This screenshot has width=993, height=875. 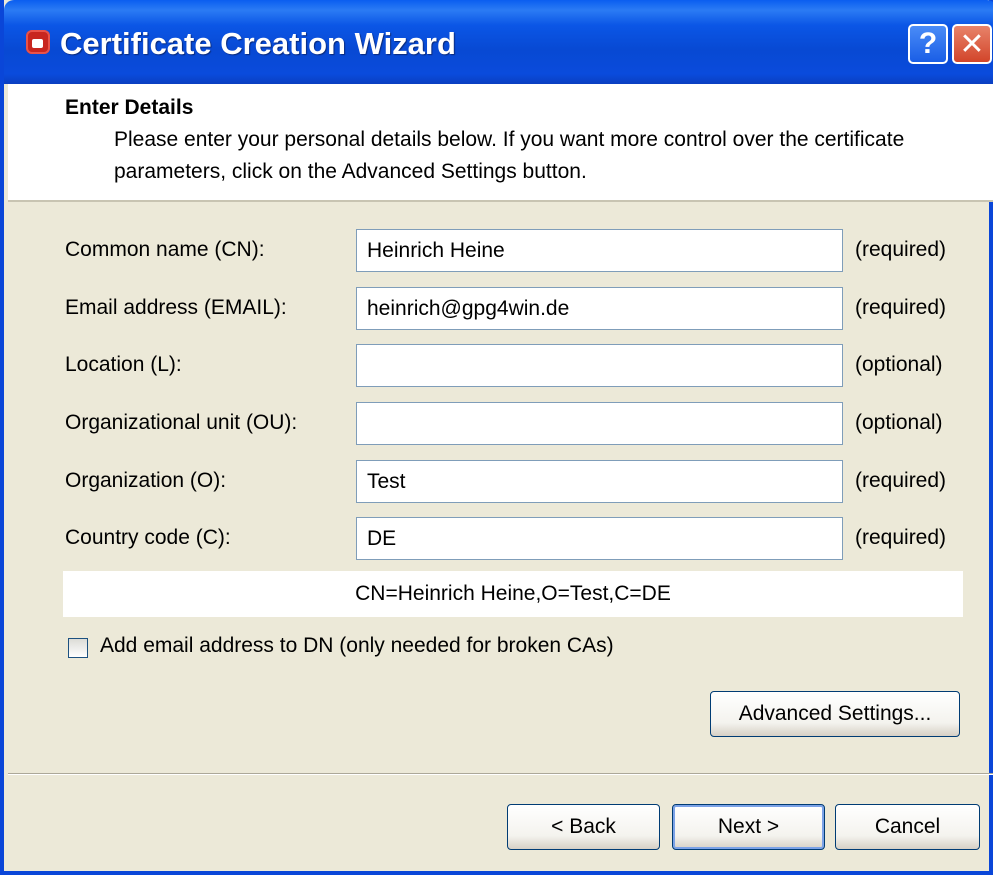 What do you see at coordinates (599, 365) in the screenshot?
I see `location-field` at bounding box center [599, 365].